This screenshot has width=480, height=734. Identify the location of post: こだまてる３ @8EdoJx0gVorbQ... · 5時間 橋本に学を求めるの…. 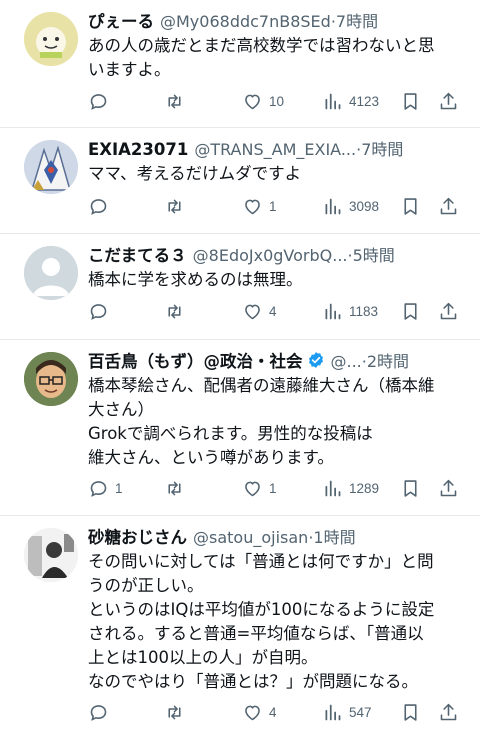
(240, 287).